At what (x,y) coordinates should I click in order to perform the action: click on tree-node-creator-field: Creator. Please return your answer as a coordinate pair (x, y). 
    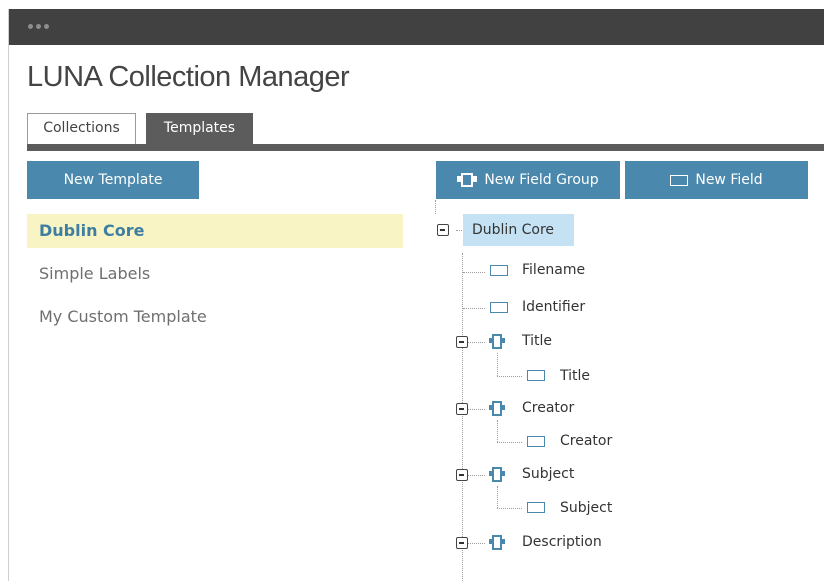
    Looking at the image, I should click on (586, 441).